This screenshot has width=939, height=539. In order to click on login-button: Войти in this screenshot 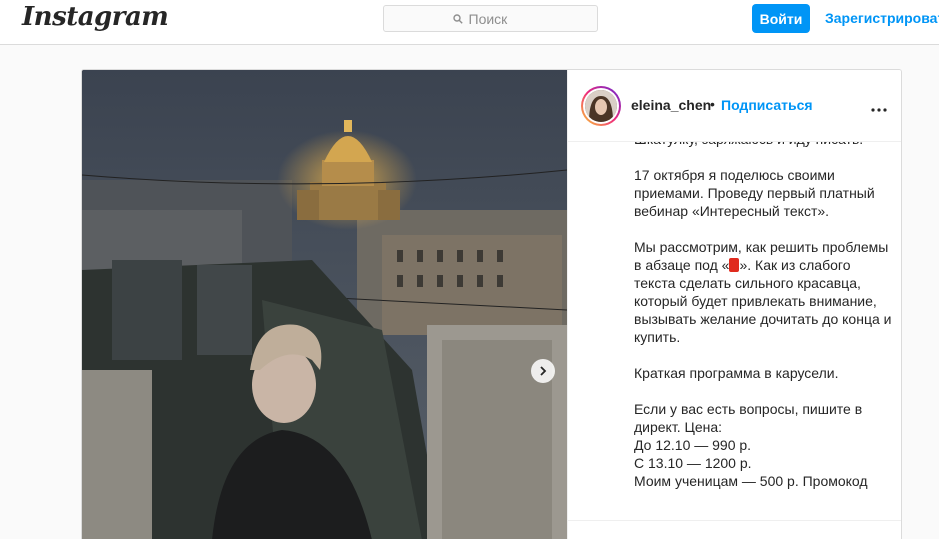, I will do `click(781, 18)`.